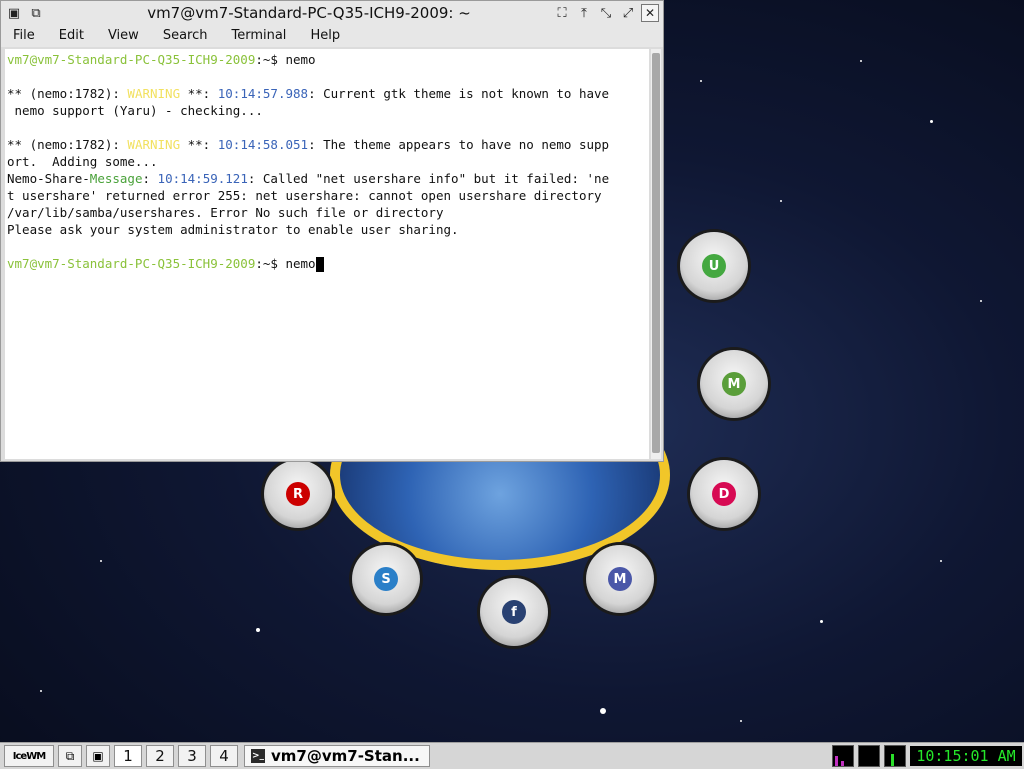 The width and height of the screenshot is (1024, 769). I want to click on window-layer-icon: ⧉, so click(36, 13).